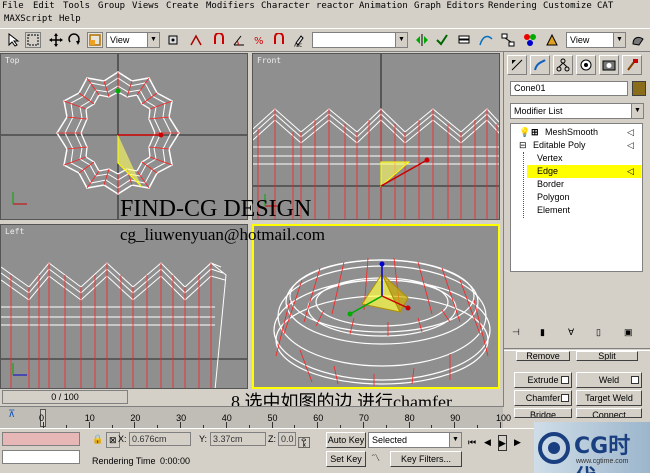 The height and width of the screenshot is (473, 650). I want to click on percent-snap-icon: %, so click(259, 40).